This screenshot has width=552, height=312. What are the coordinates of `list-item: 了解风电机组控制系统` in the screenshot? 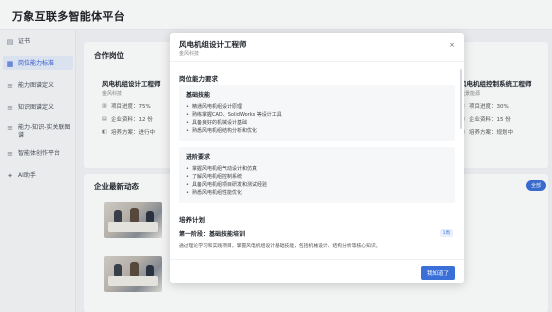 It's located at (317, 177).